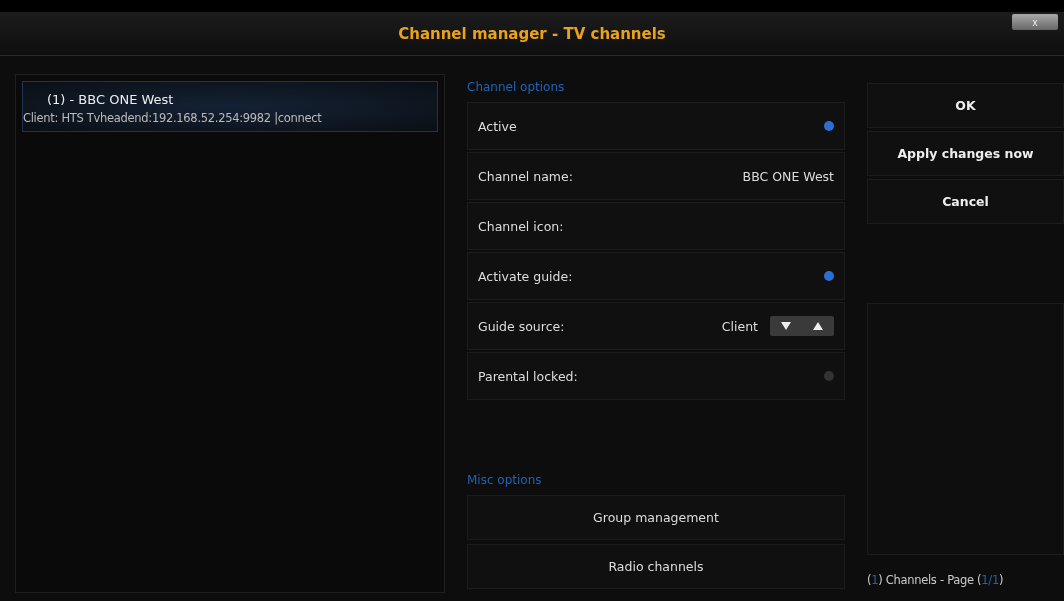 The image size is (1064, 601). I want to click on page-status: (1) Channels - Page (1/1), so click(936, 580).